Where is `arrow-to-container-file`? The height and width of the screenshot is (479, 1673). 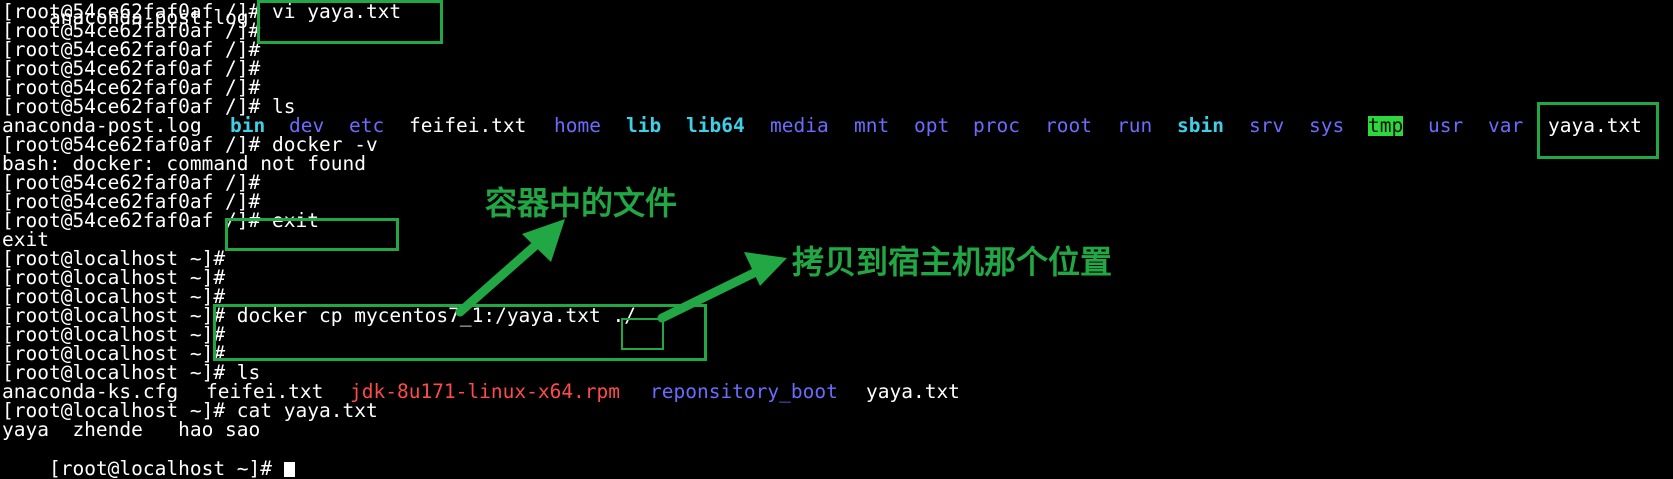
arrow-to-container-file is located at coordinates (502, 274).